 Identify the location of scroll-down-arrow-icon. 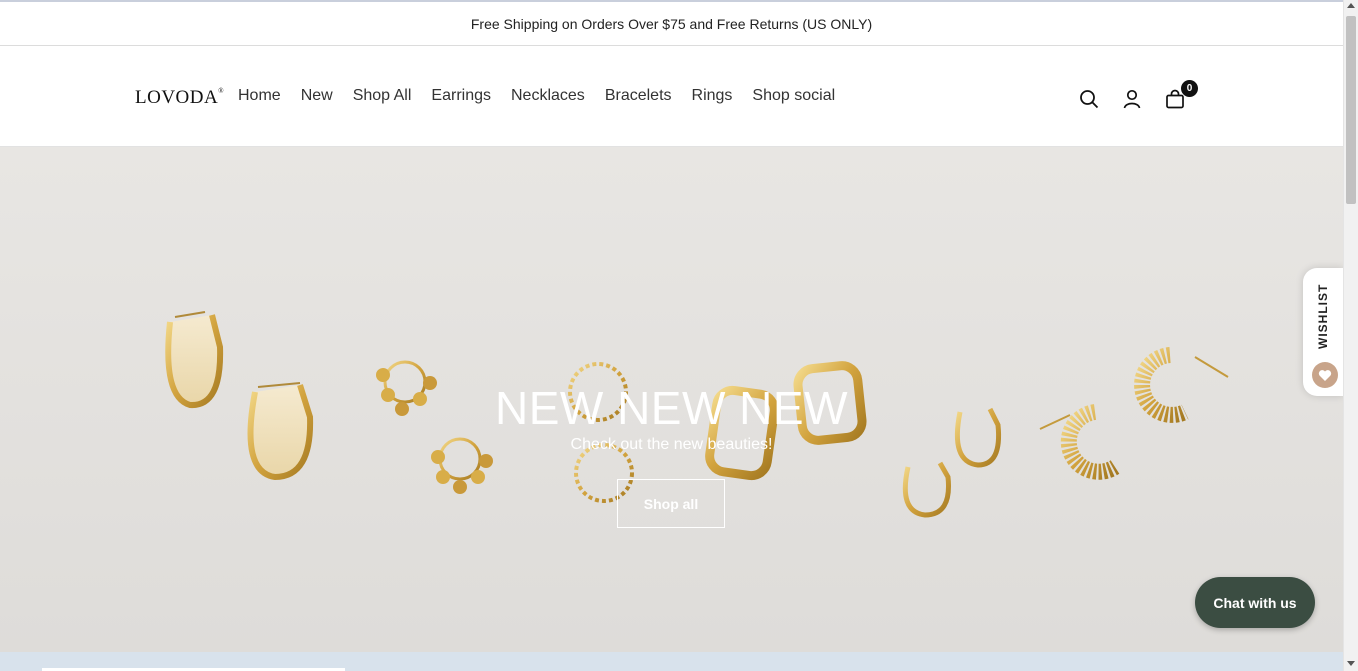
(1351, 663).